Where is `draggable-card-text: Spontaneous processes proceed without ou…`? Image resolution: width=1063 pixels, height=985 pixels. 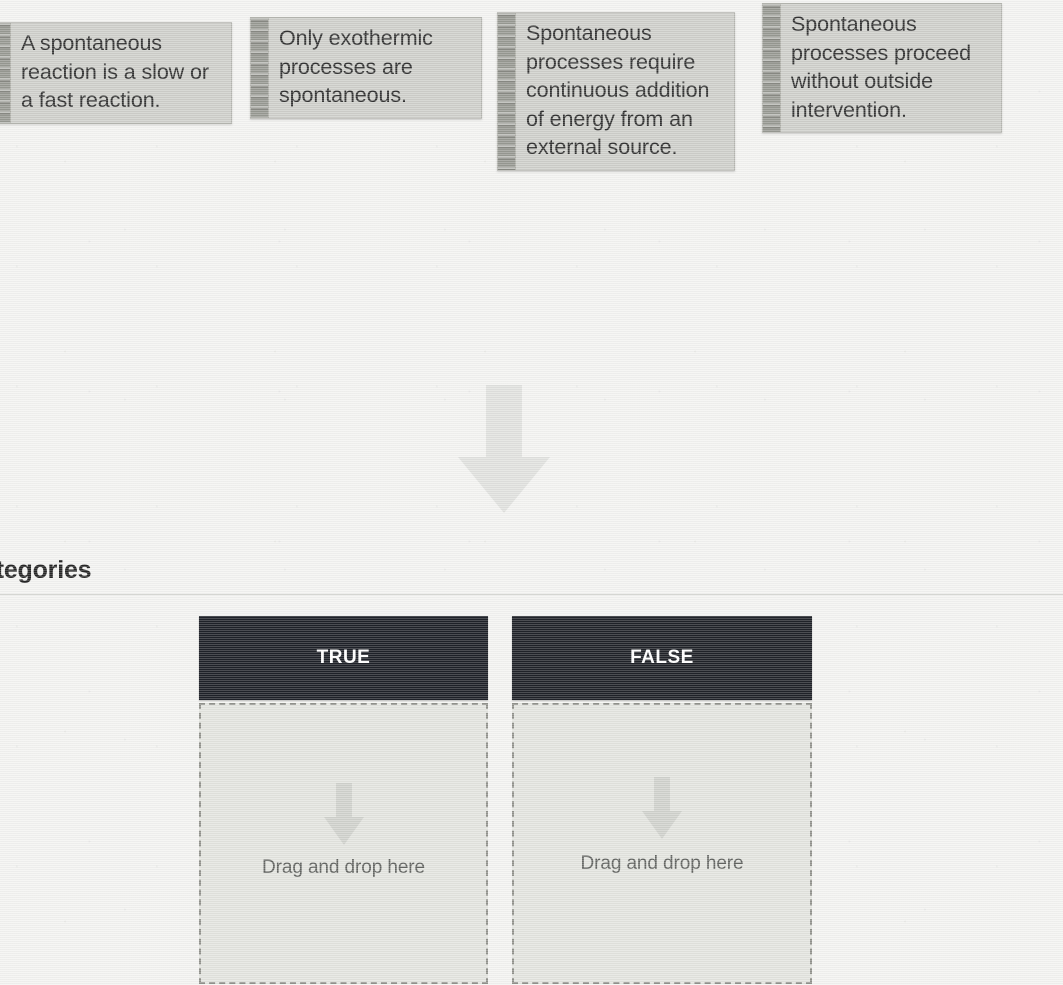 draggable-card-text: Spontaneous processes proceed without ou… is located at coordinates (881, 67).